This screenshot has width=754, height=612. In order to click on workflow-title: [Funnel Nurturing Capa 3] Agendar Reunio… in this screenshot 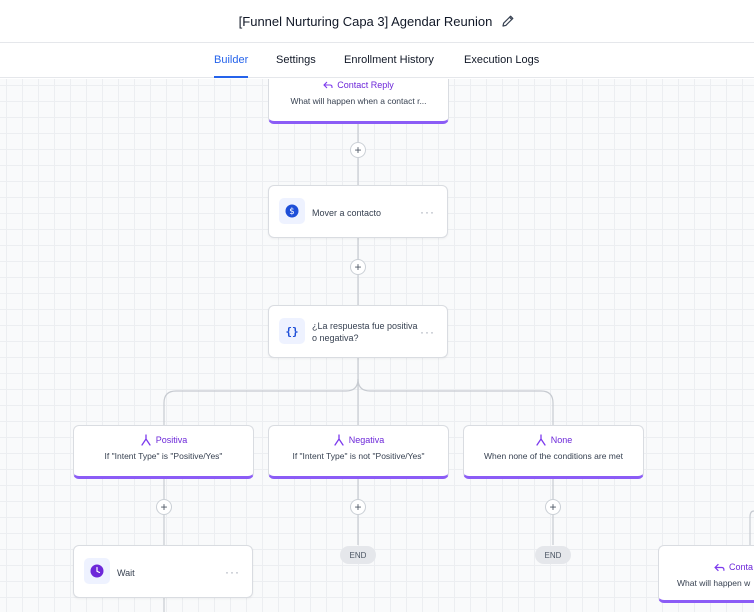, I will do `click(365, 21)`.